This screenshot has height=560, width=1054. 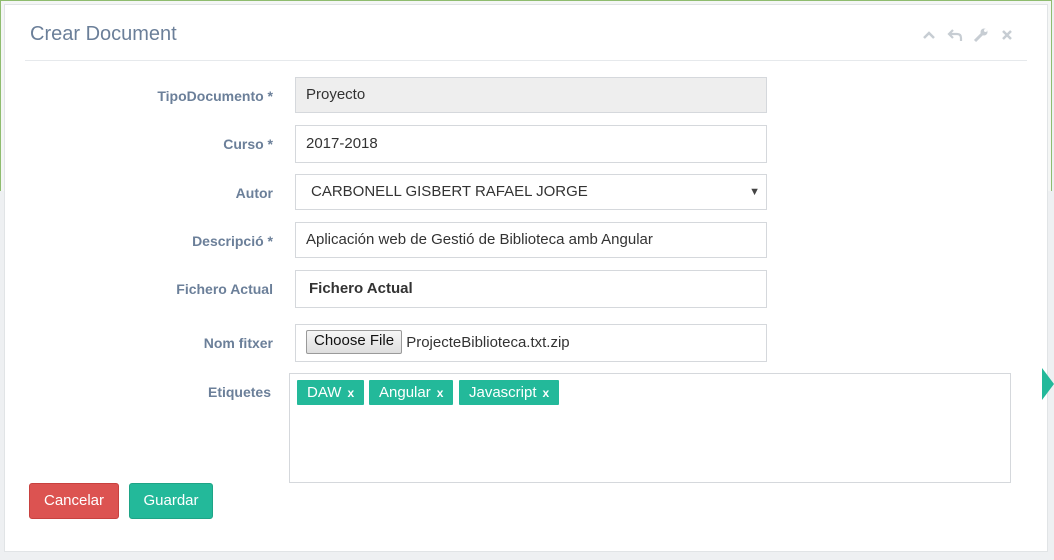 I want to click on tags-input: DAW x Angular x Javascript x, so click(x=650, y=428).